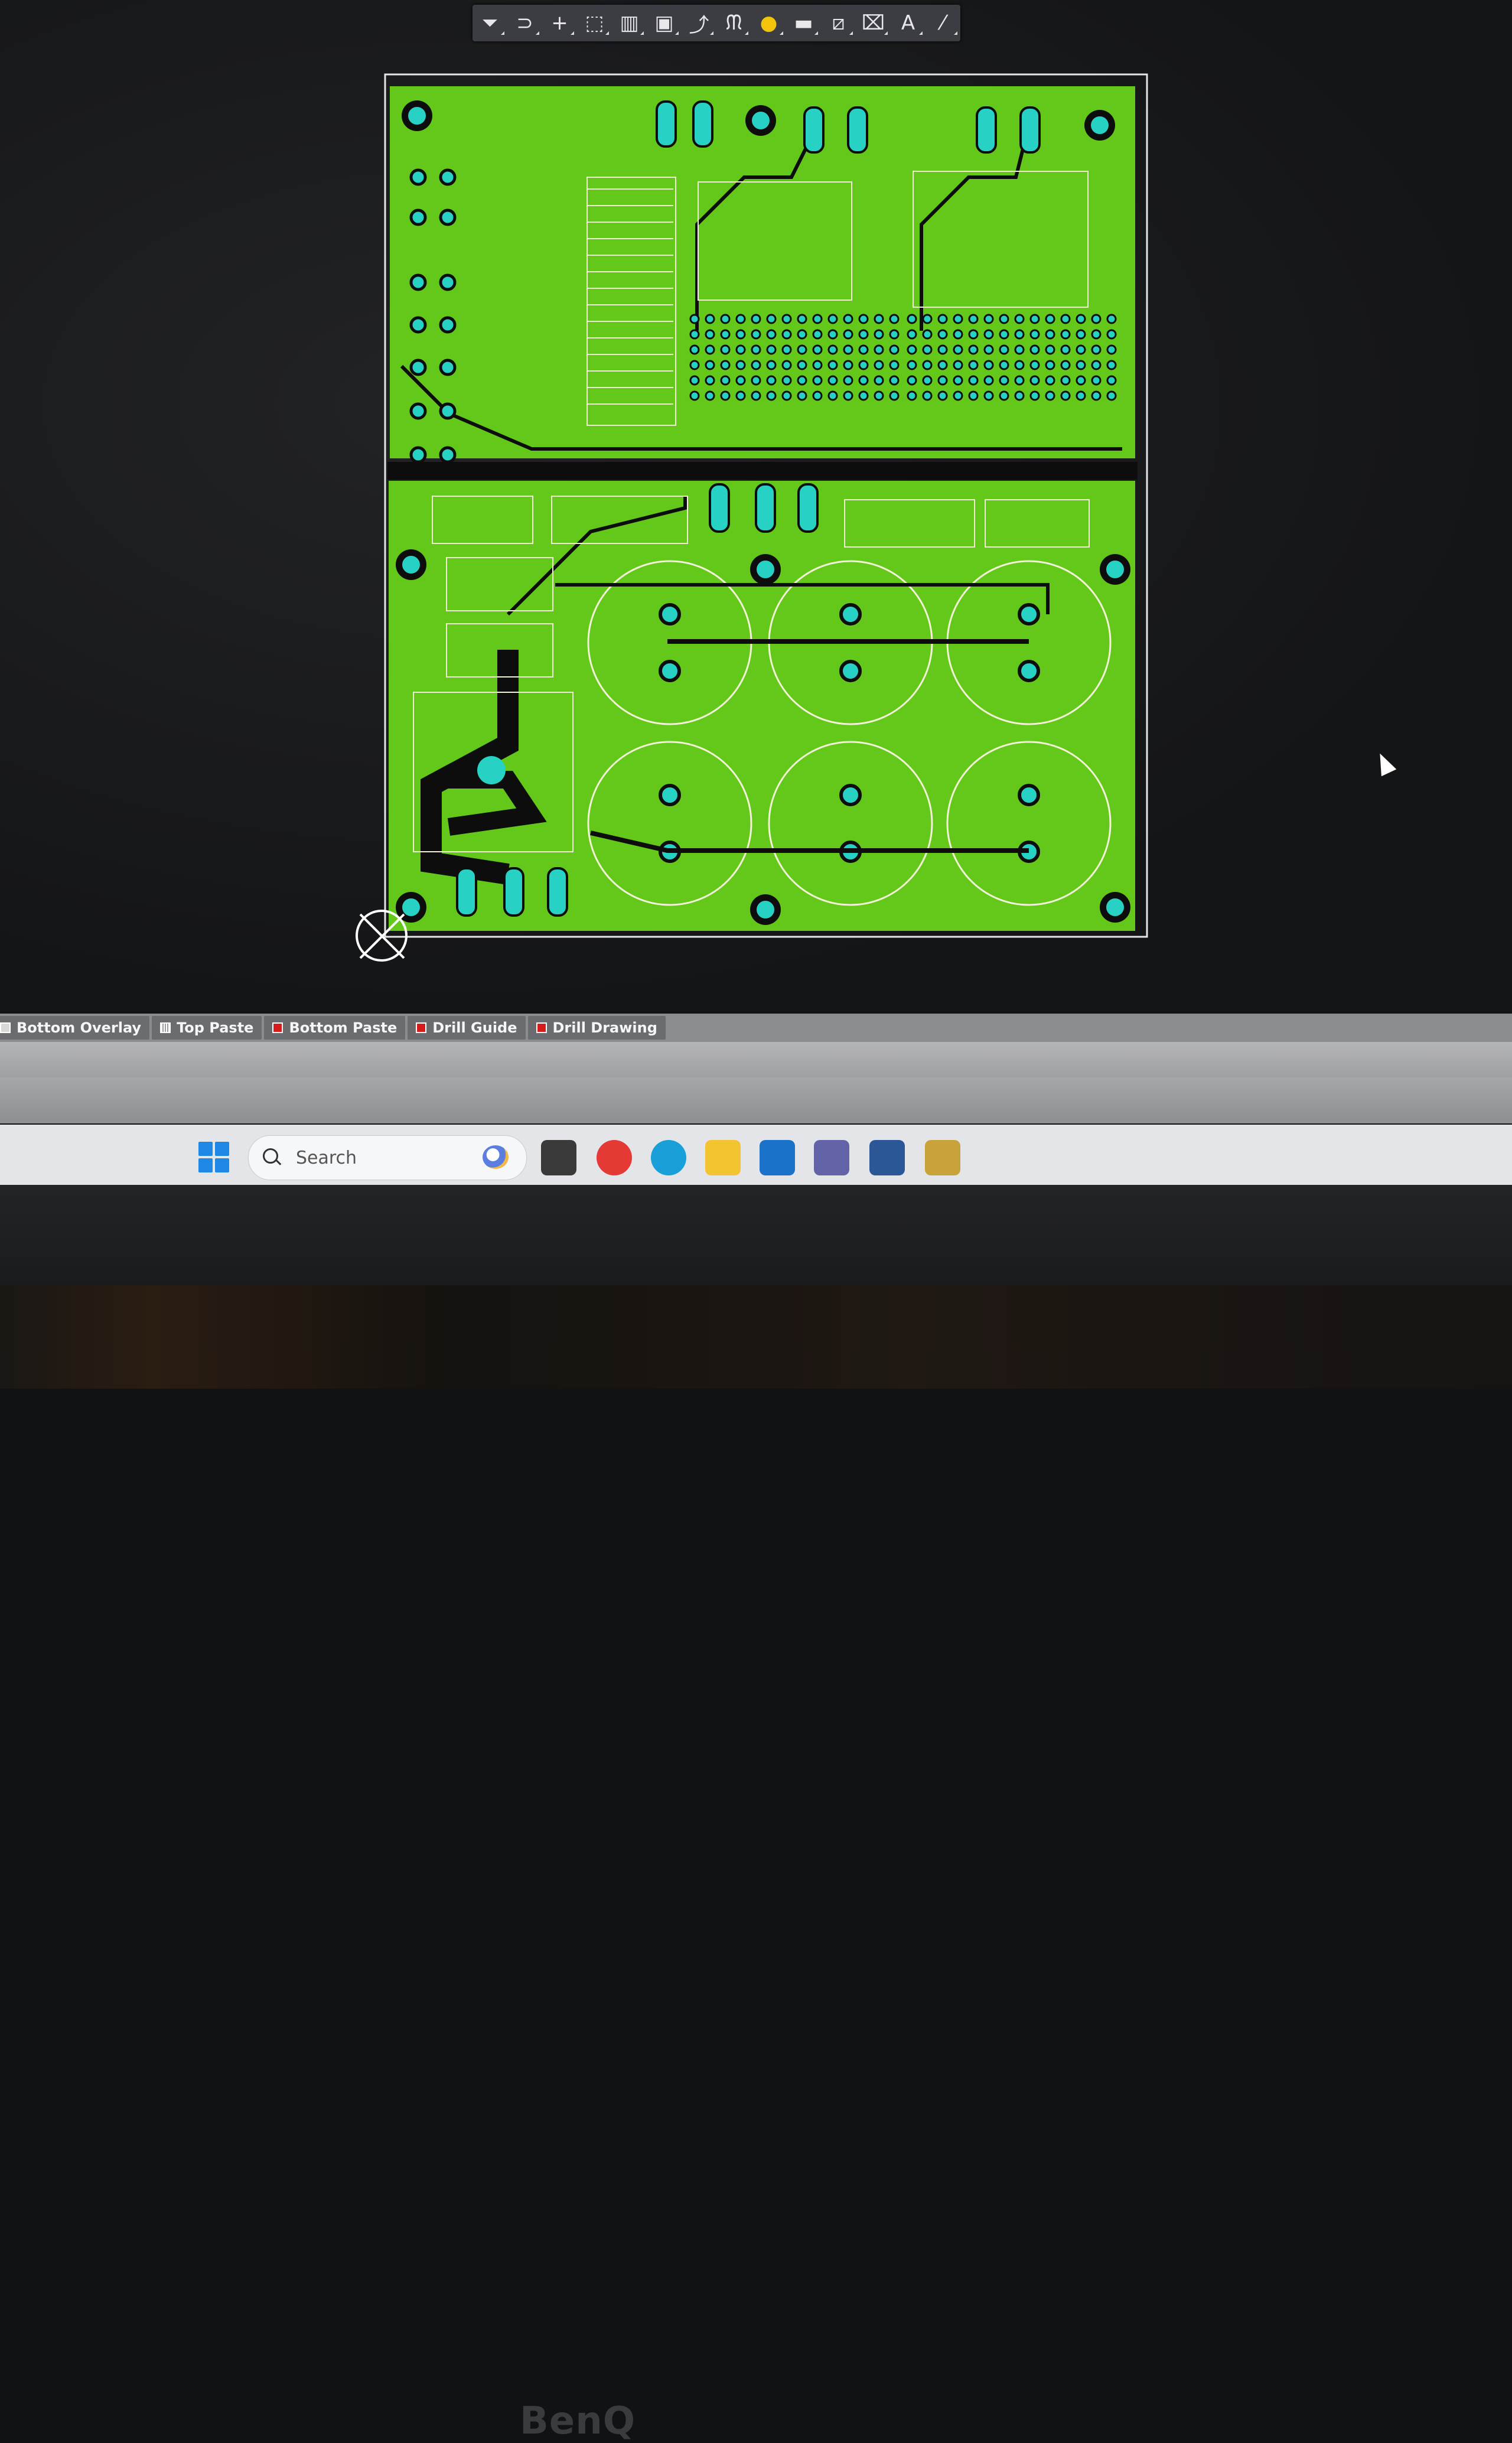  Describe the element at coordinates (614, 1157) in the screenshot. I see `chrome-icon` at that location.